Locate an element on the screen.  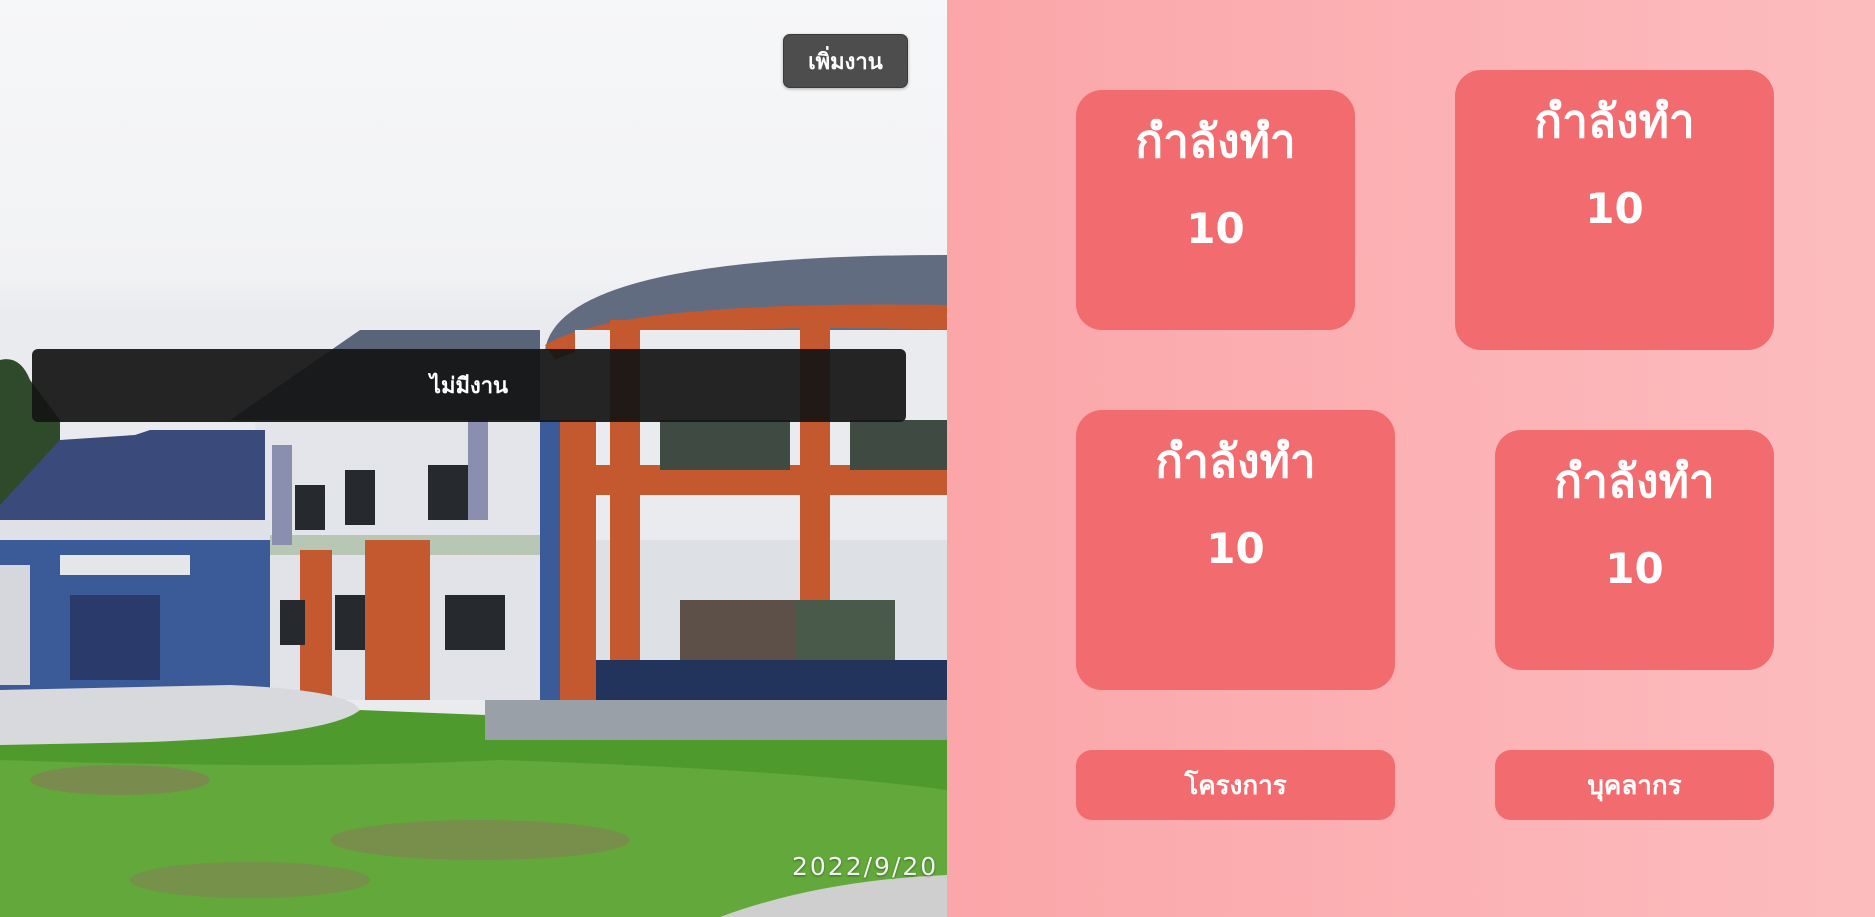
status-card-1: กำลังทำ 10 is located at coordinates (1215, 210).